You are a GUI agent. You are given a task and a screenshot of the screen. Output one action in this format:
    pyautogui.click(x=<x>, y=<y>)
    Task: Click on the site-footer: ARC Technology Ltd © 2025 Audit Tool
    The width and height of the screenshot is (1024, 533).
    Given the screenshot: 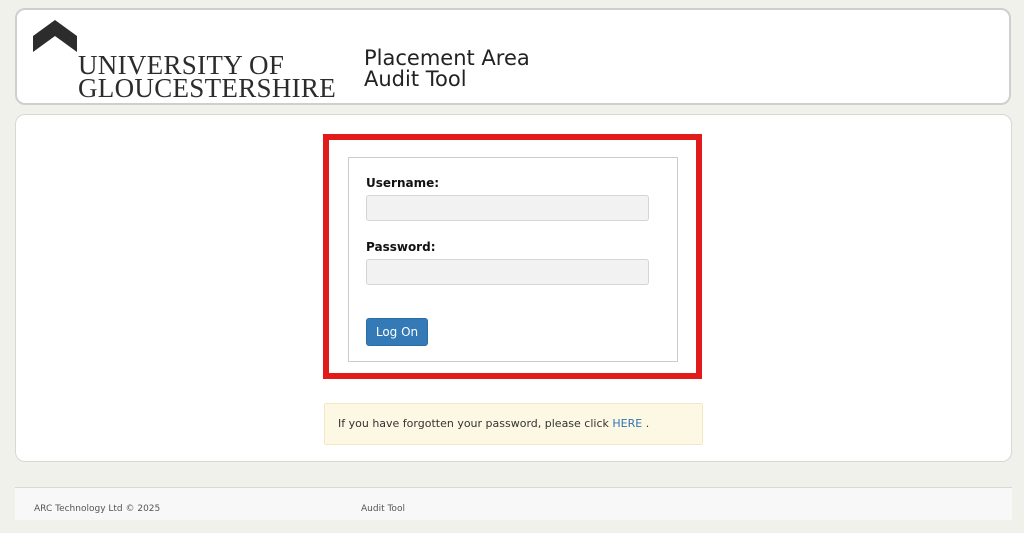 What is the action you would take?
    pyautogui.click(x=513, y=503)
    